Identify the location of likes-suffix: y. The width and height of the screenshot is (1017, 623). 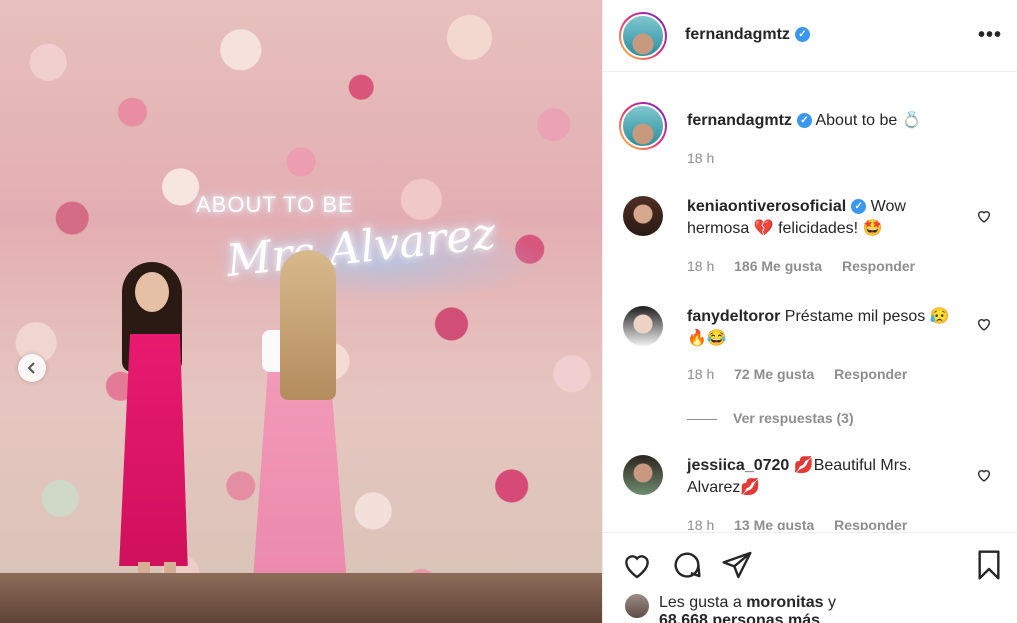
(831, 602).